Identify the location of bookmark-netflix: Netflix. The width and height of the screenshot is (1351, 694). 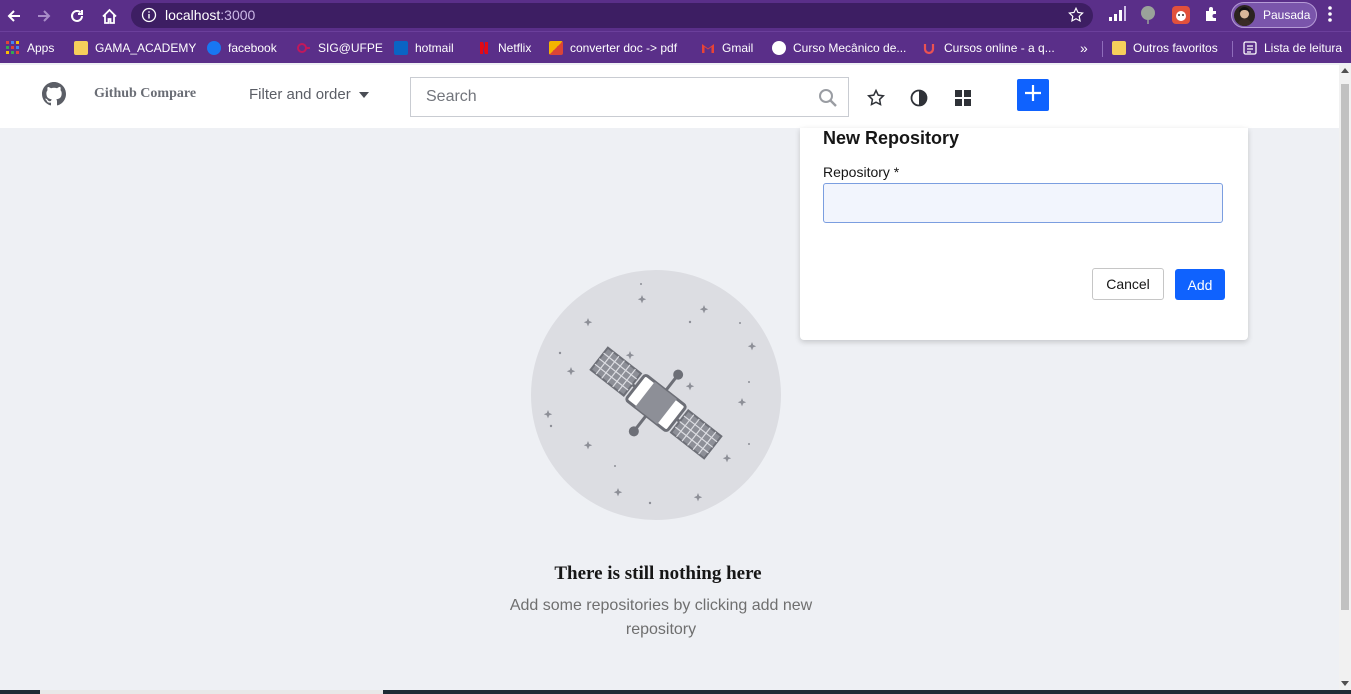
(504, 48).